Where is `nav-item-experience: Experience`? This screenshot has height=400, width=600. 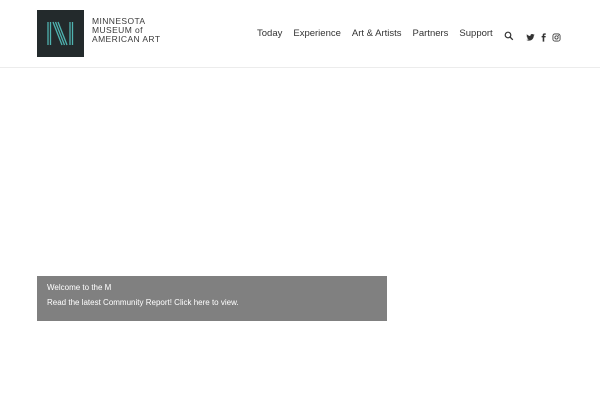 nav-item-experience: Experience is located at coordinates (317, 33).